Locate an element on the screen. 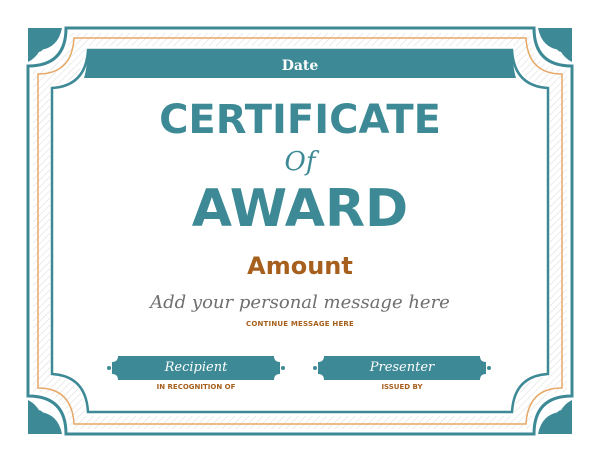  amount-text: Amount is located at coordinates (300, 266).